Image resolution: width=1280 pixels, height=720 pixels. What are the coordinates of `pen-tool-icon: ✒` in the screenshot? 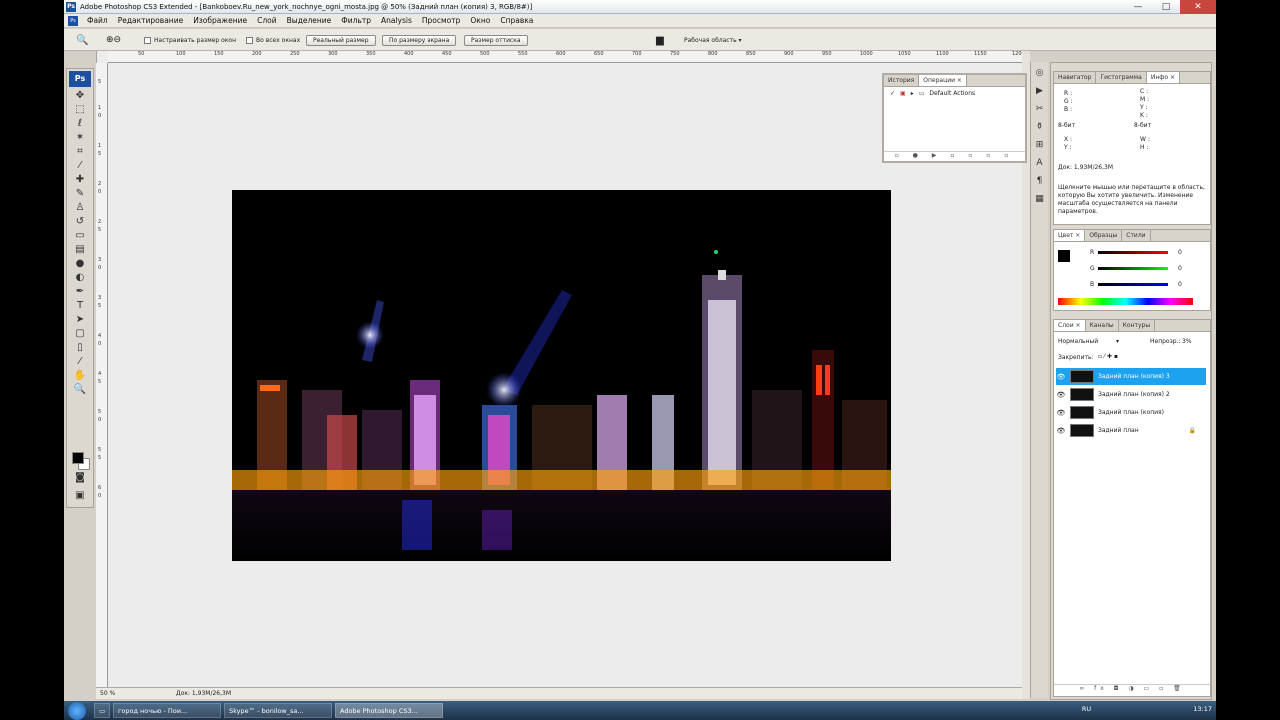 It's located at (80, 292).